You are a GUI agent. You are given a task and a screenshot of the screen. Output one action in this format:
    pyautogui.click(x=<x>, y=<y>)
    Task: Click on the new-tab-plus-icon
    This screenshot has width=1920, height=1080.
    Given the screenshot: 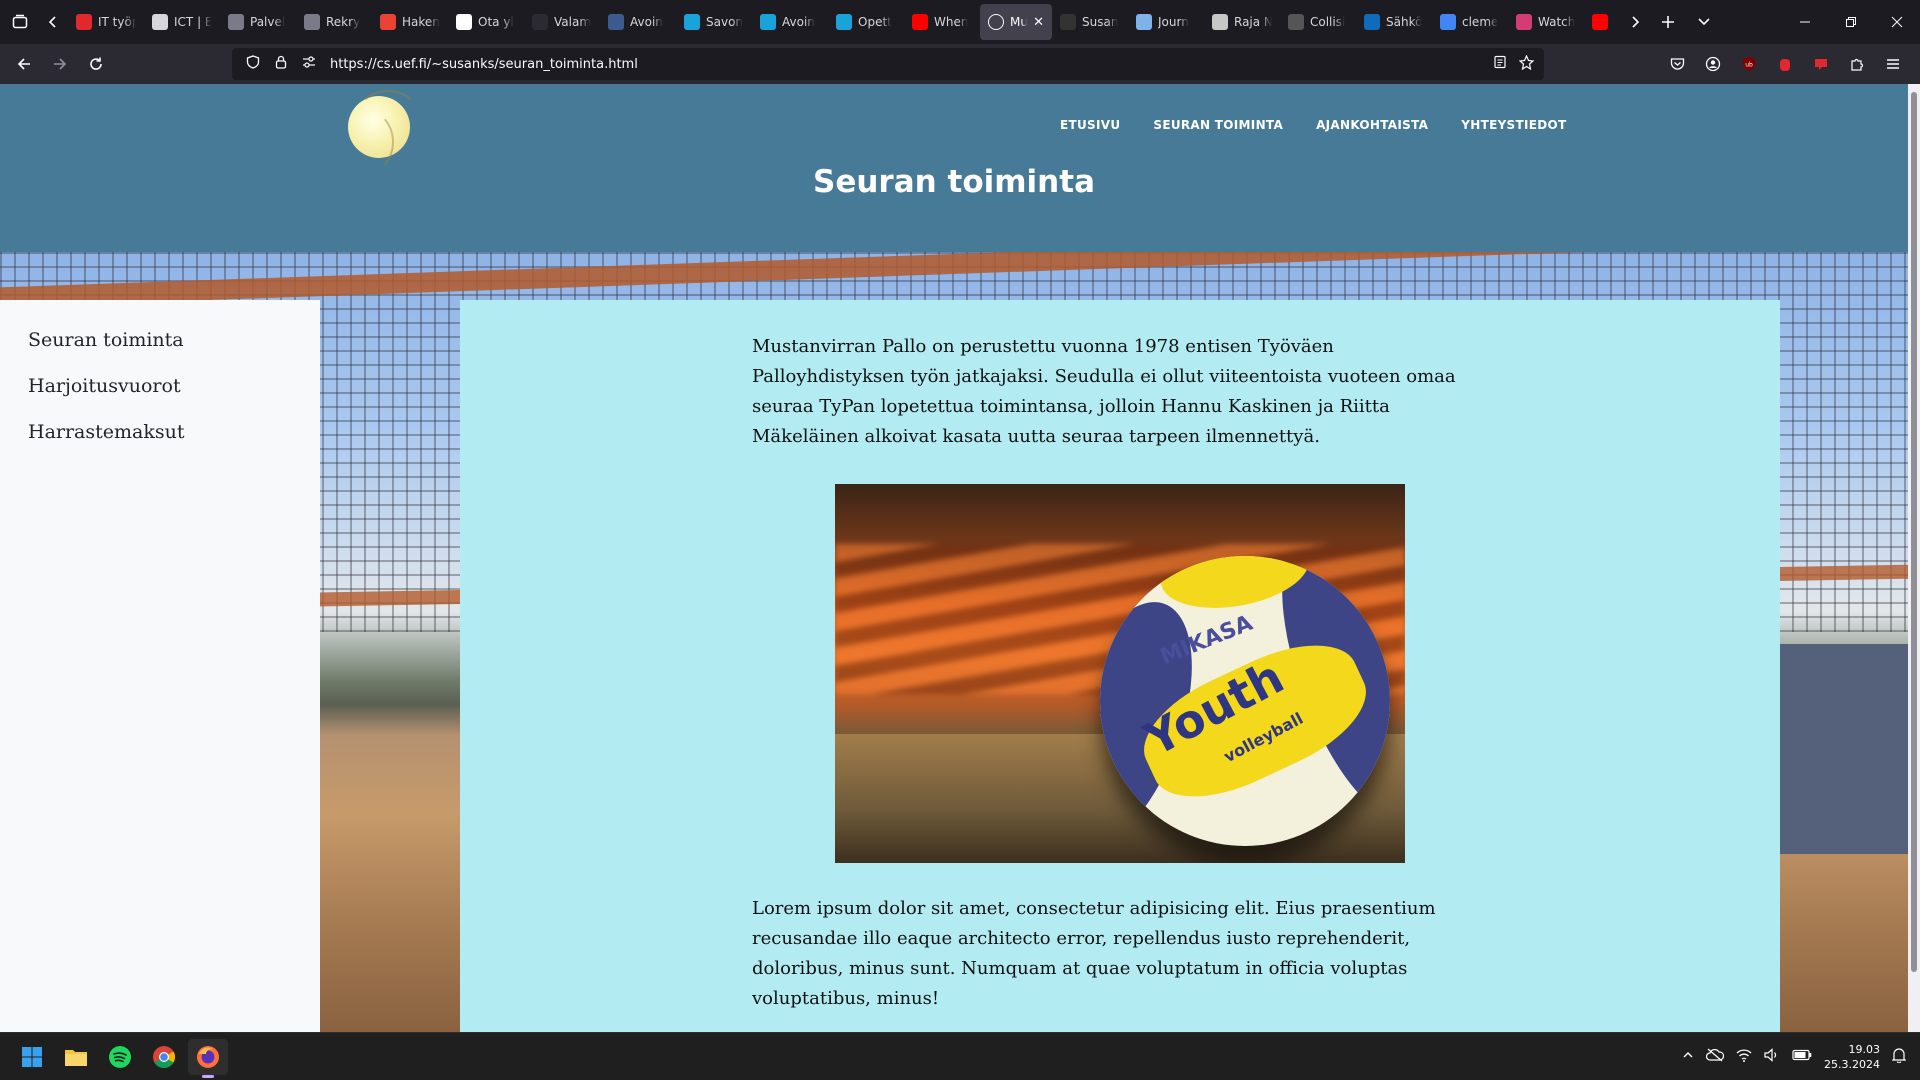 What is the action you would take?
    pyautogui.click(x=1668, y=22)
    